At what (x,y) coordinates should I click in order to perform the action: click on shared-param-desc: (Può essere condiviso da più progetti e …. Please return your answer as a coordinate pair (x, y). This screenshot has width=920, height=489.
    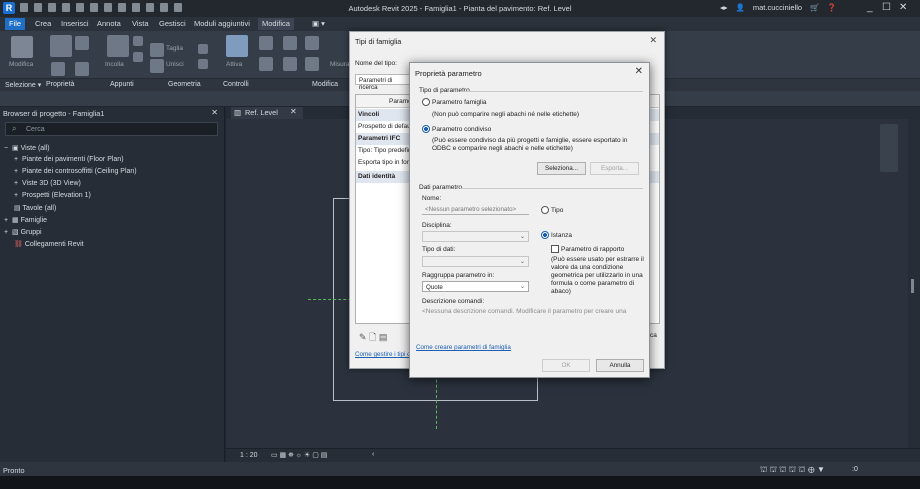
    Looking at the image, I should click on (530, 144).